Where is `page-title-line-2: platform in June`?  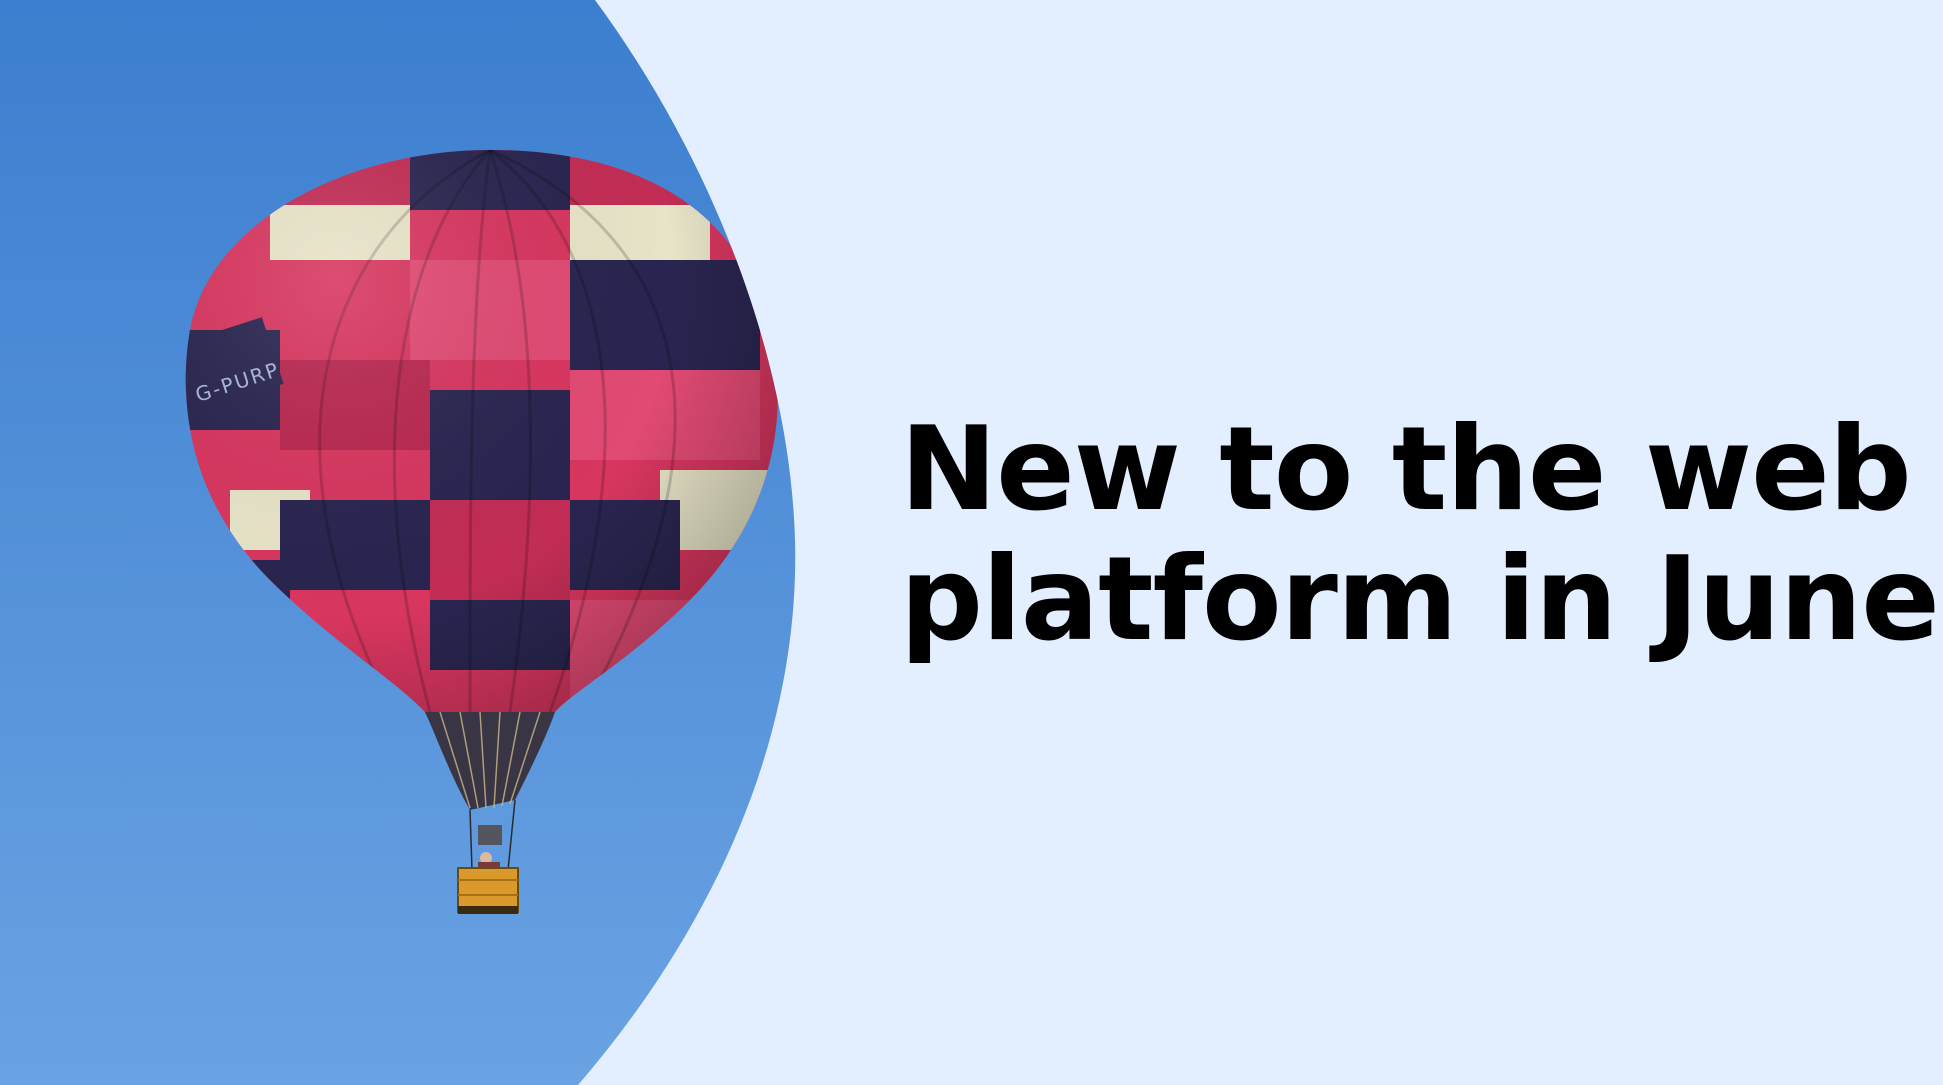
page-title-line-2: platform in June is located at coordinates (1420, 599).